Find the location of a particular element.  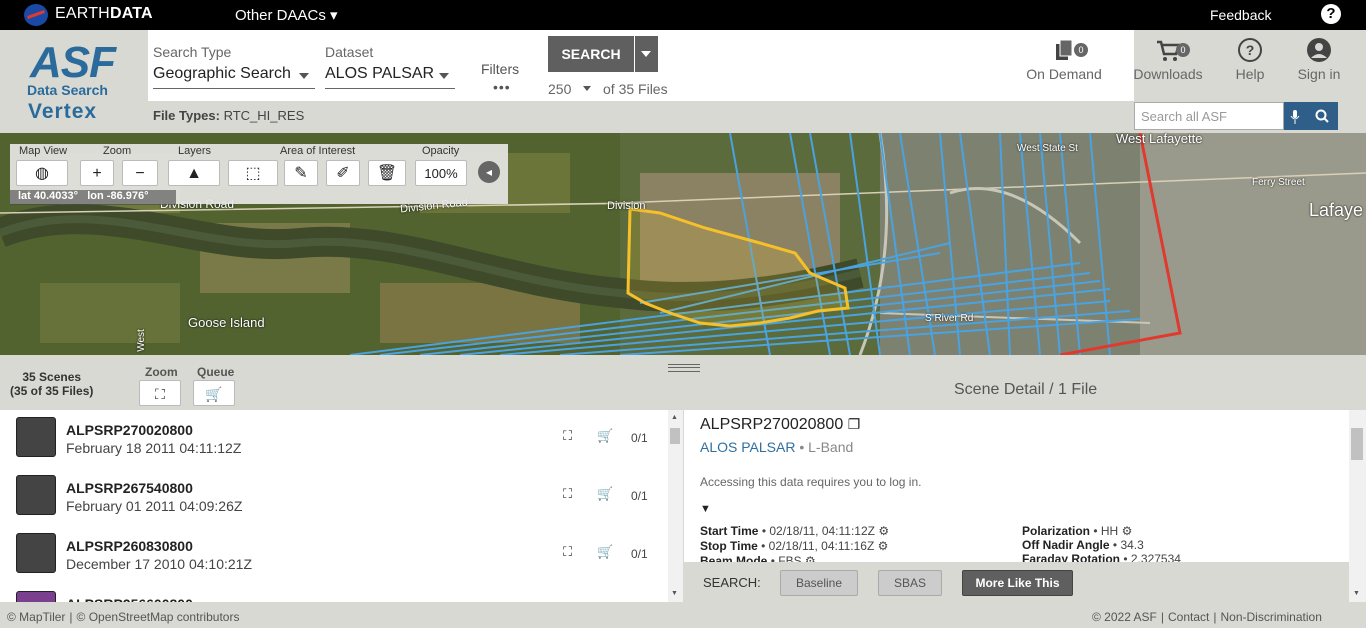

edit-polygon-icon: ✐ is located at coordinates (343, 173).